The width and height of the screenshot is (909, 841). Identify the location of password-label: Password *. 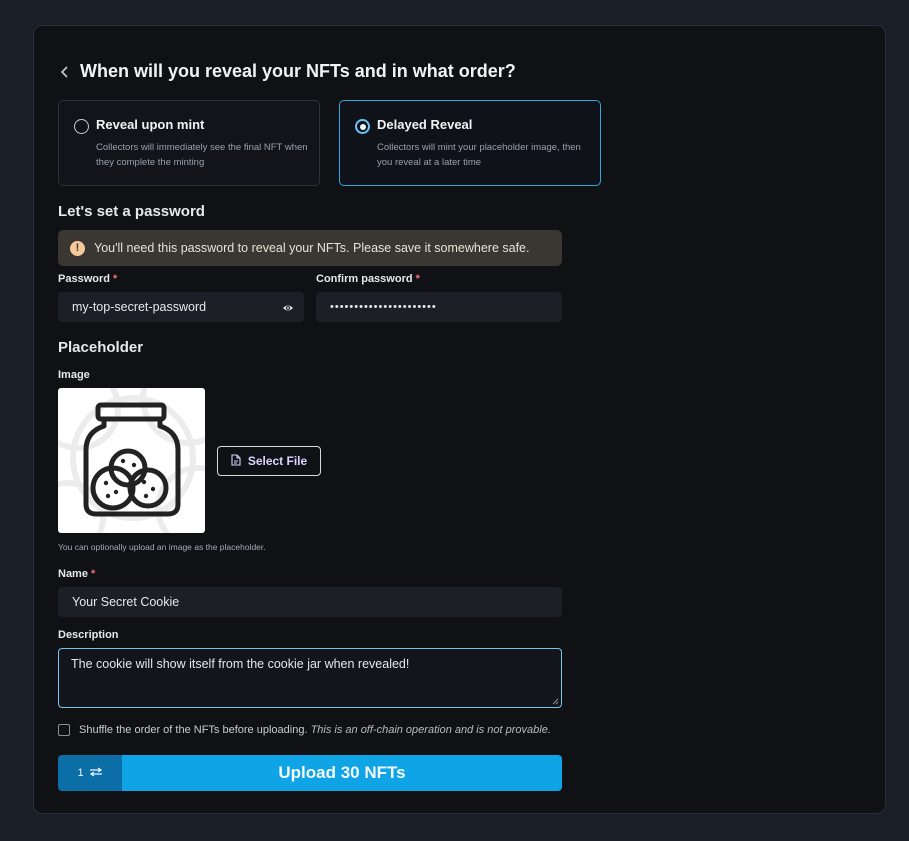
(88, 279).